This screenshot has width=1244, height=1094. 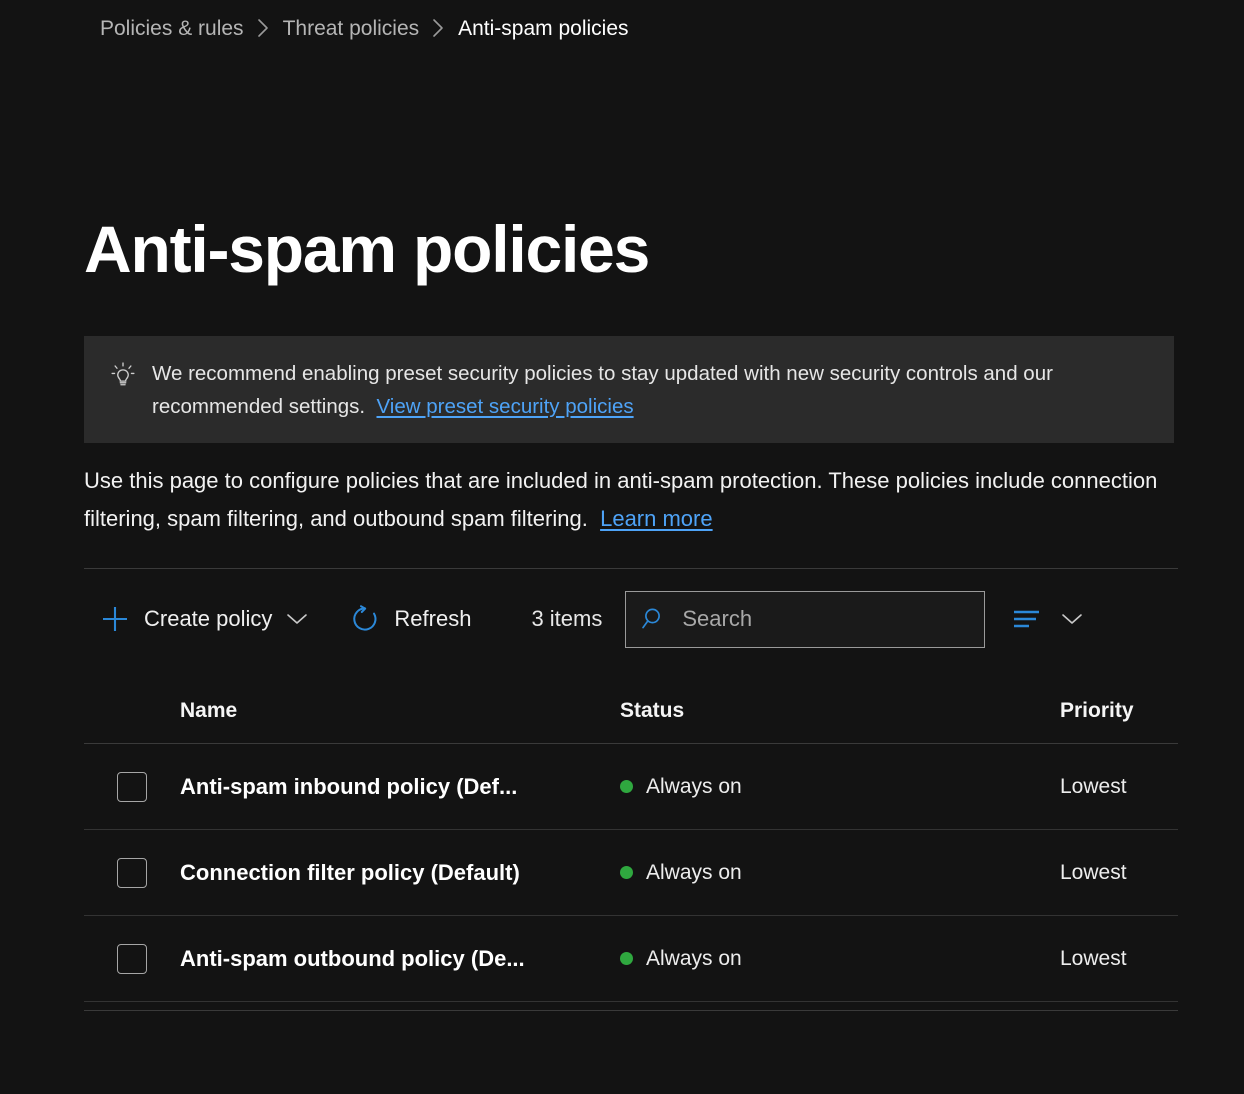 I want to click on command-bar-top-divider, so click(x=631, y=568).